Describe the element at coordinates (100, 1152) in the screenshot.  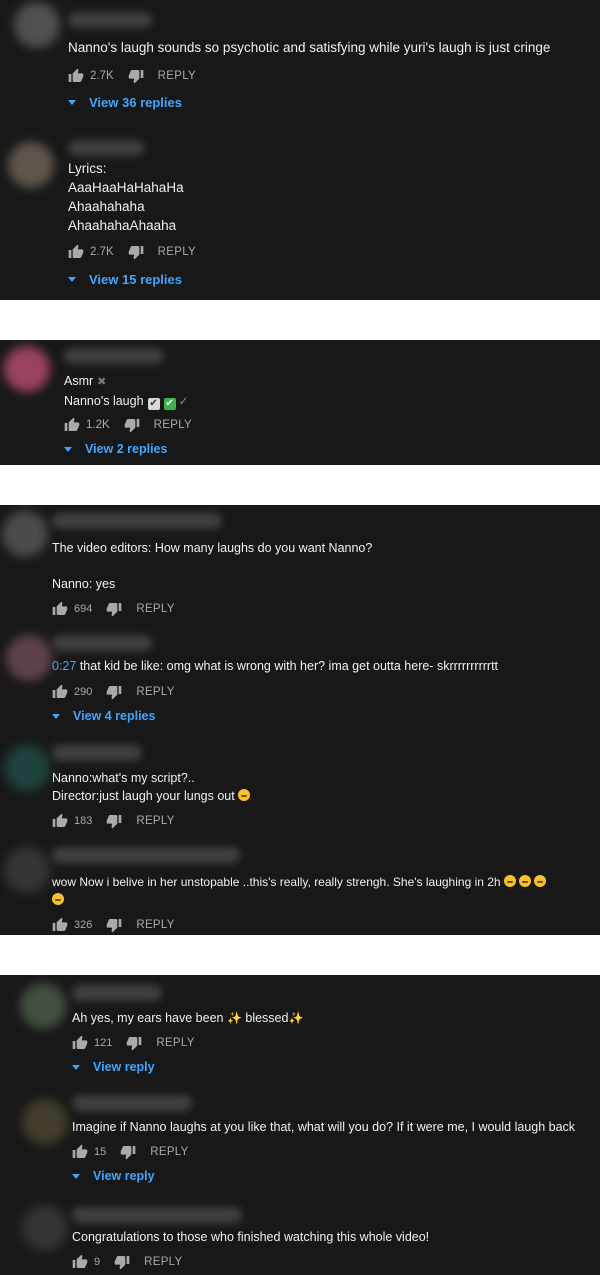
I see `like-count: 15` at that location.